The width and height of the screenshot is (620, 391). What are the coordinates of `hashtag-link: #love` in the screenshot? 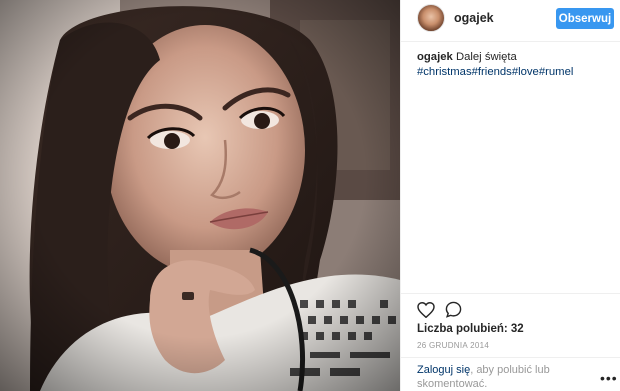 It's located at (525, 72).